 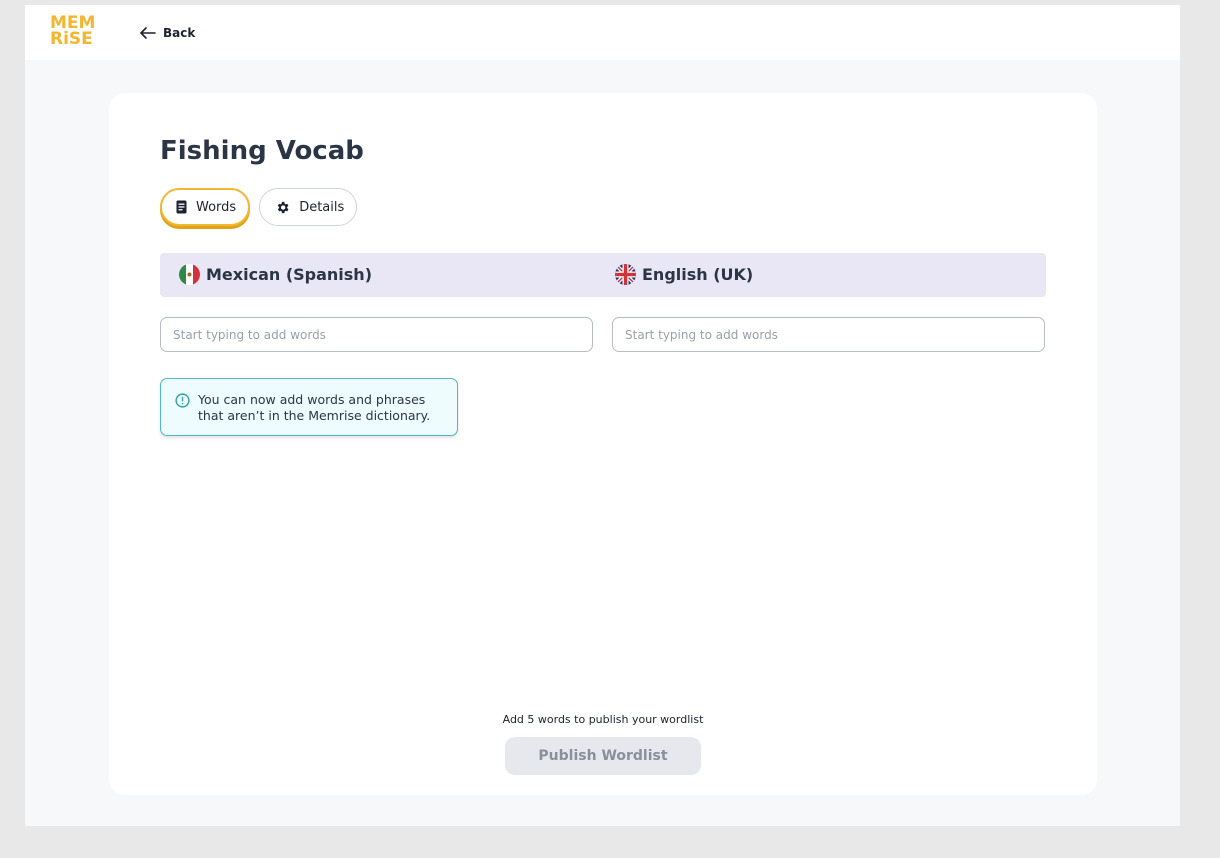 I want to click on info-icon, so click(x=182, y=400).